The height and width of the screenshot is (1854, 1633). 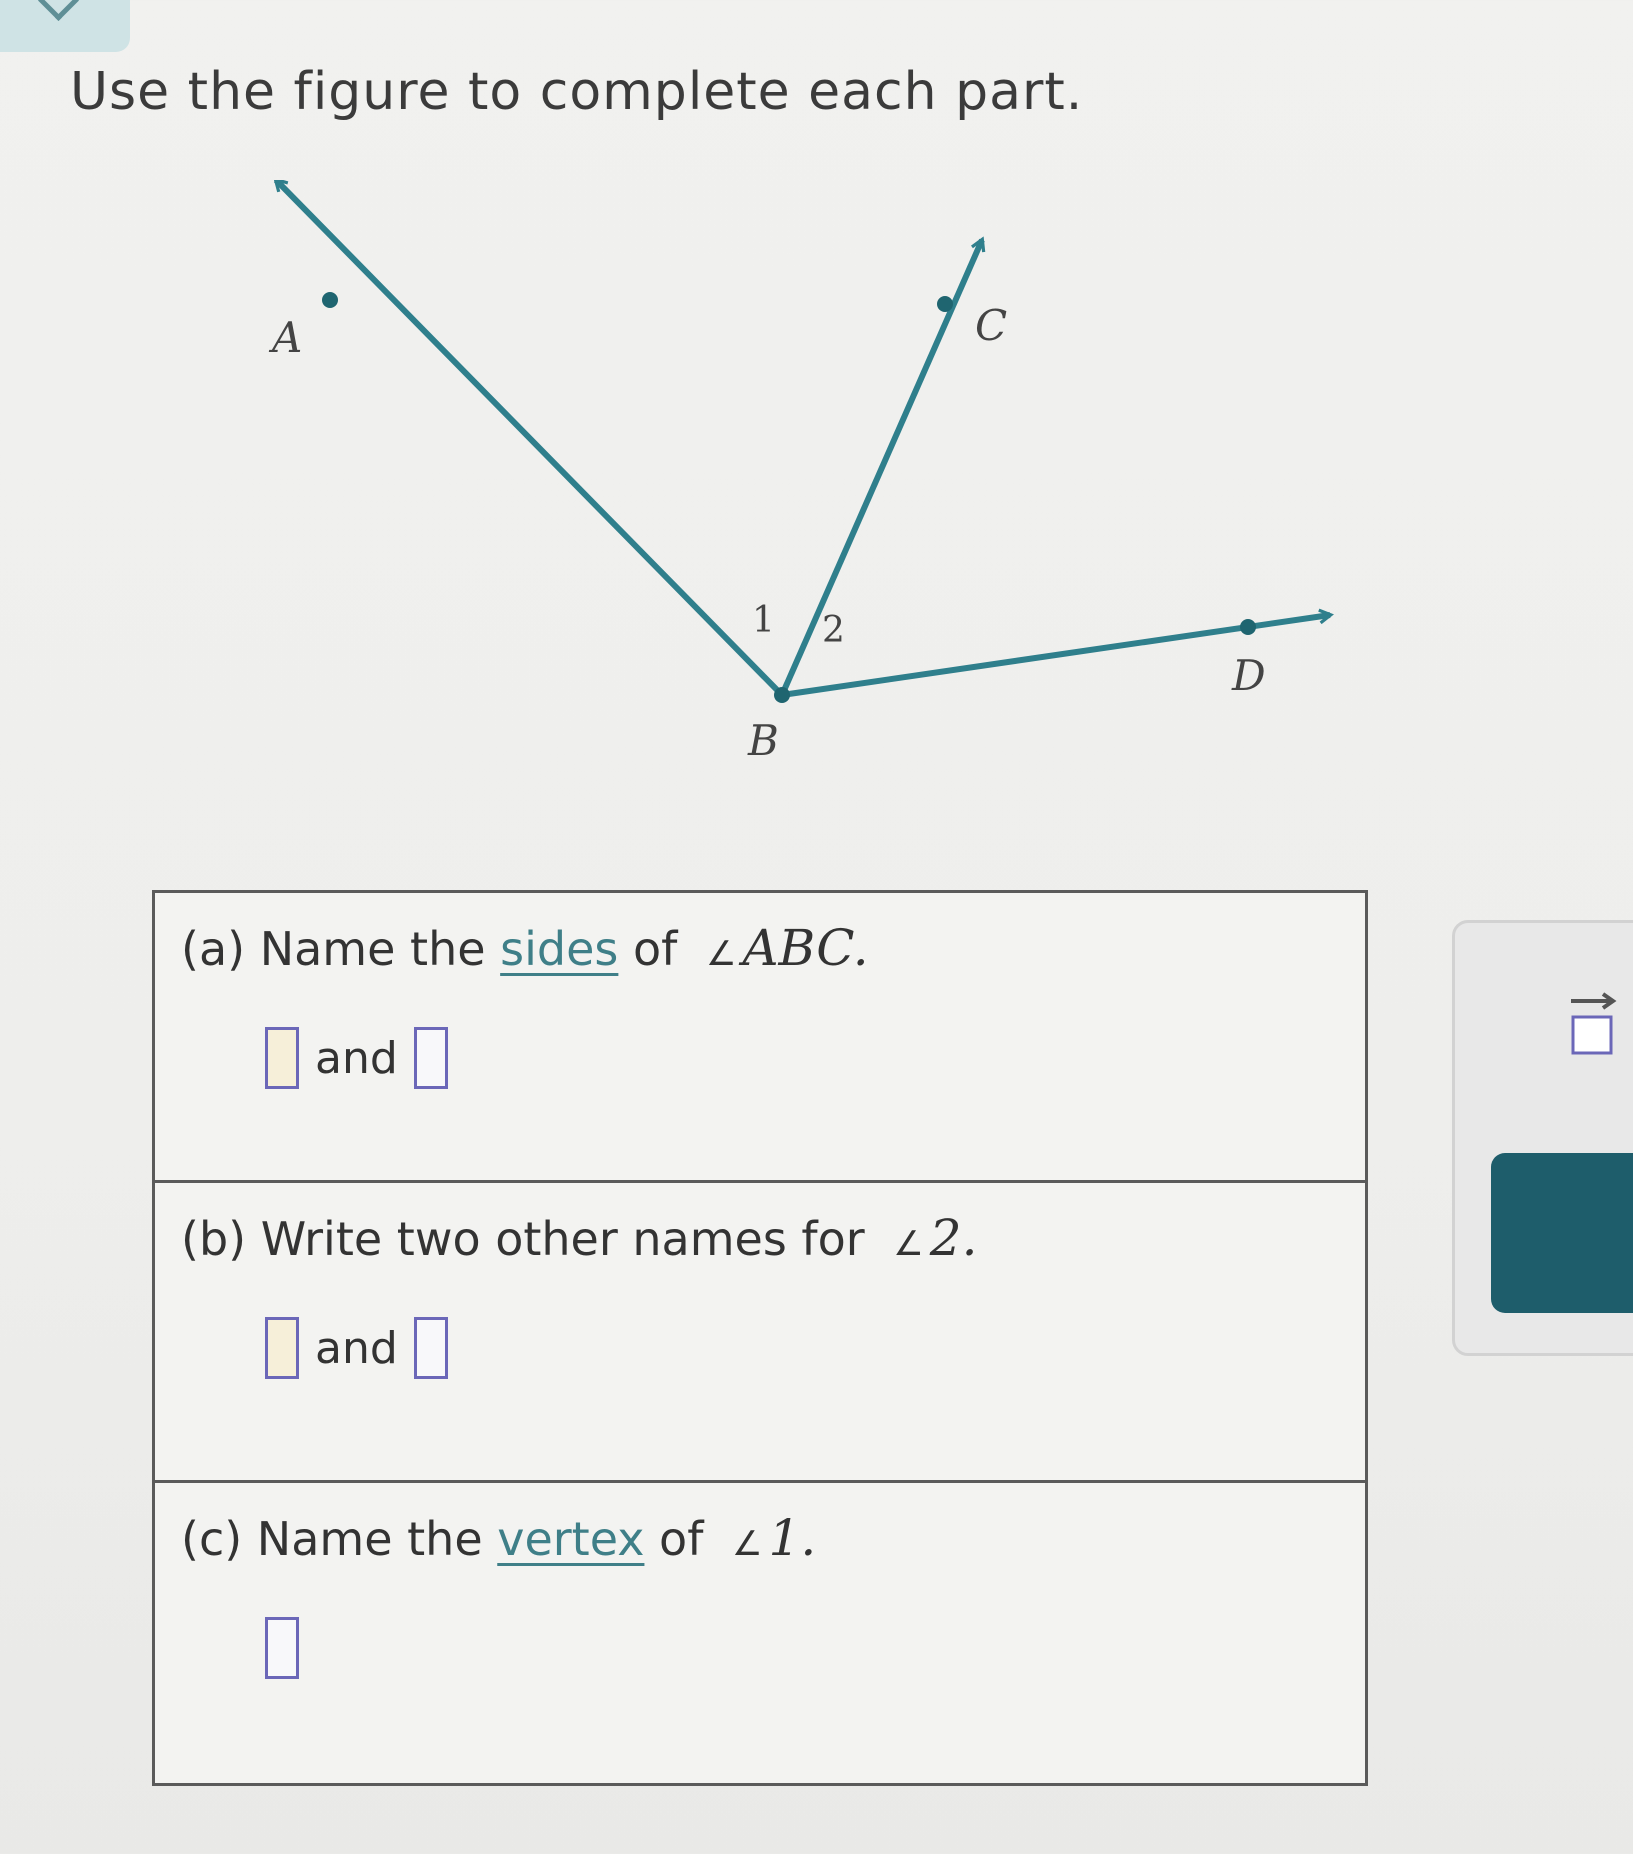 What do you see at coordinates (802, 1348) in the screenshot?
I see `part-b-answers: and` at bounding box center [802, 1348].